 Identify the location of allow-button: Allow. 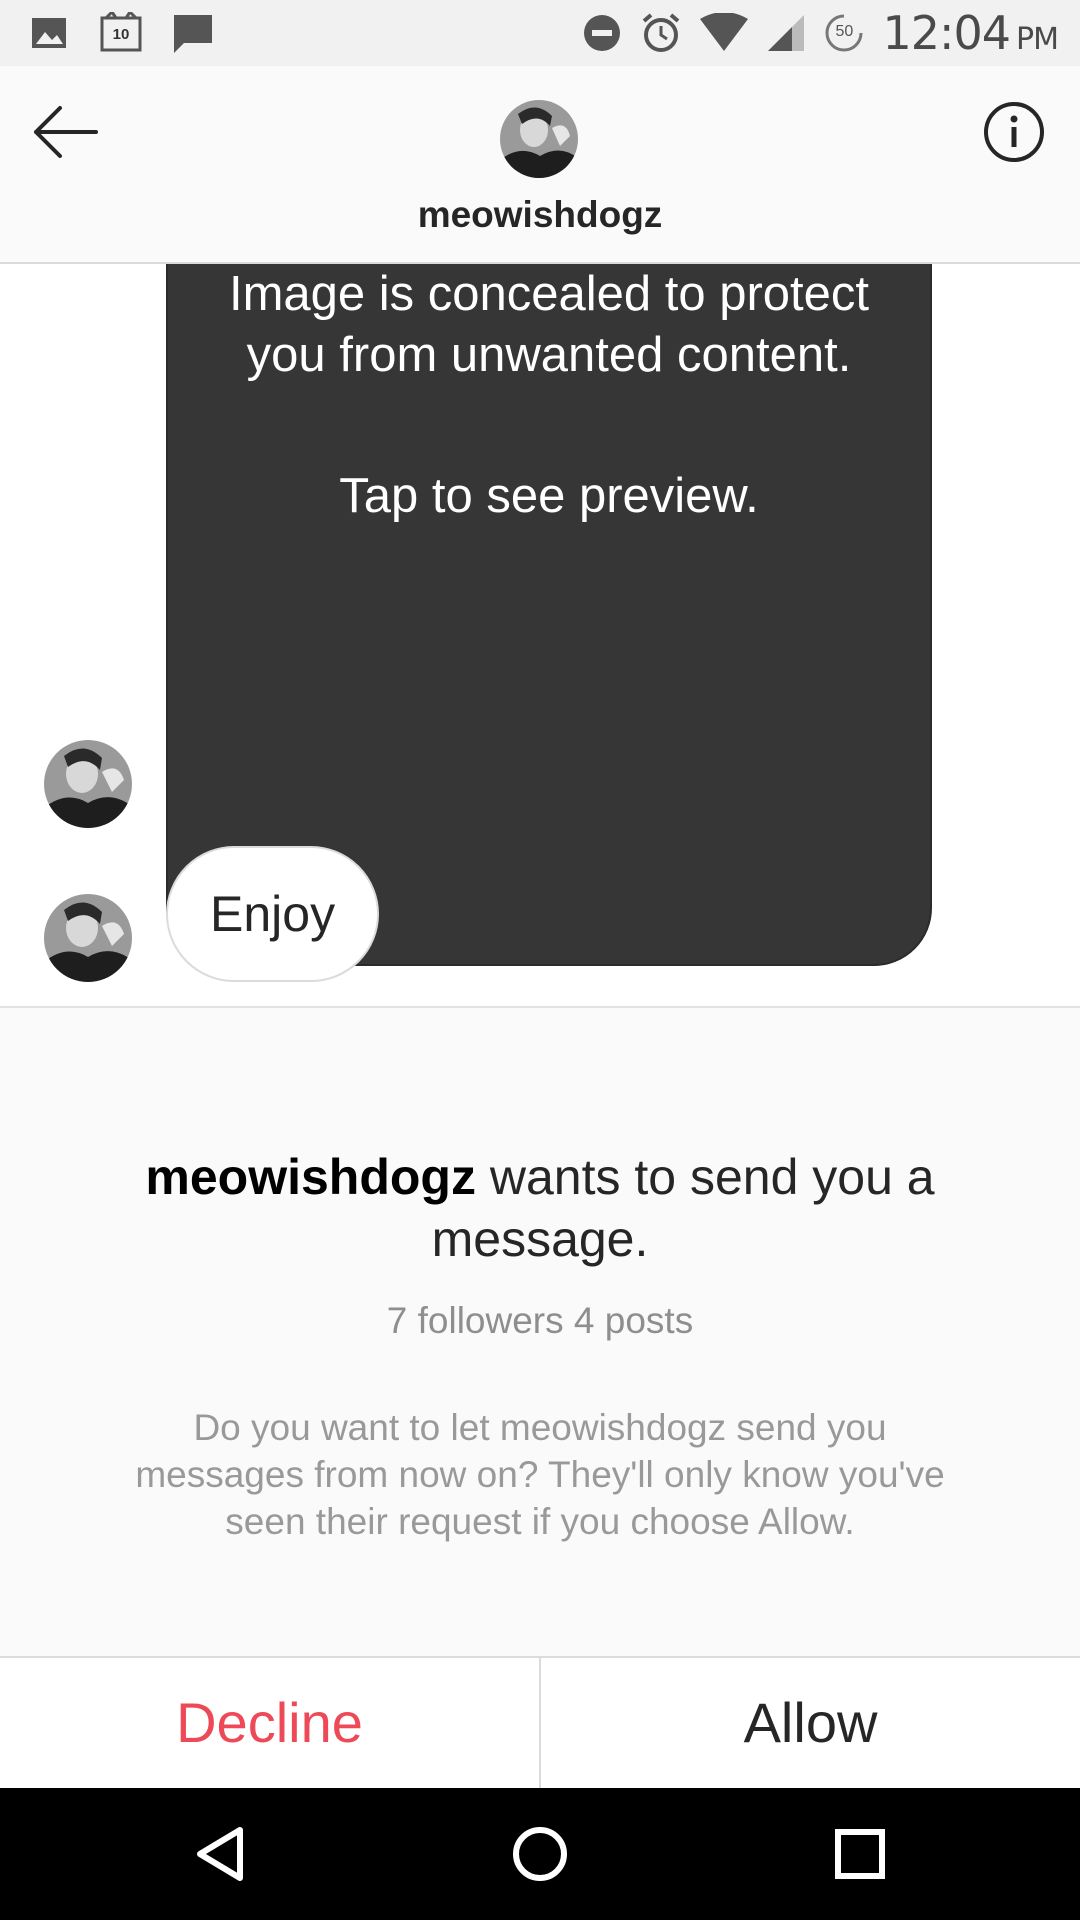
(810, 1723).